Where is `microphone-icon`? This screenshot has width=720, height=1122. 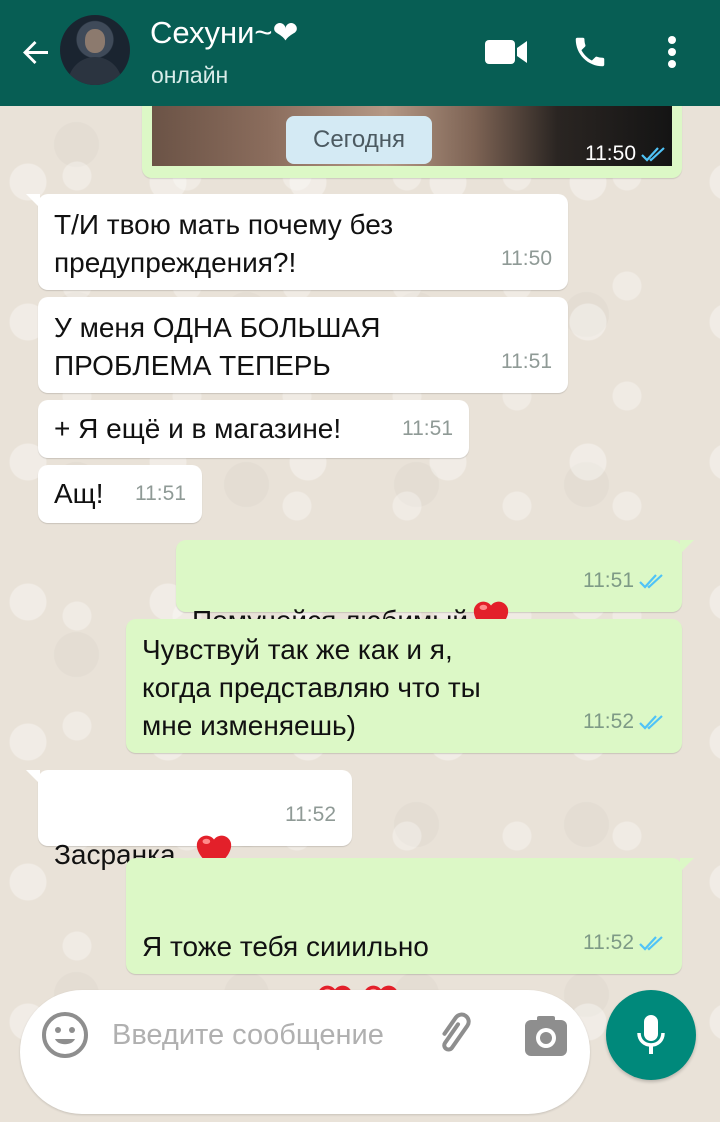 microphone-icon is located at coordinates (651, 1035).